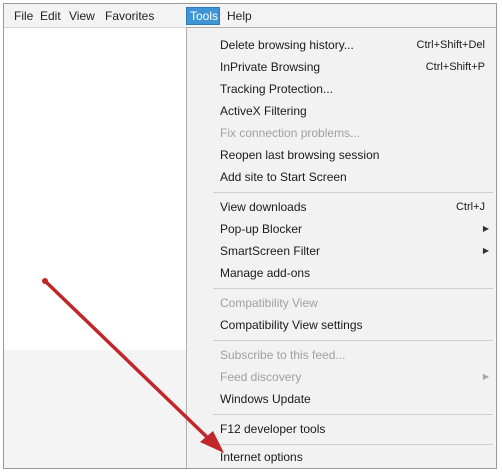 The width and height of the screenshot is (502, 473). I want to click on menu-item-label: Manage add-ons, so click(265, 273).